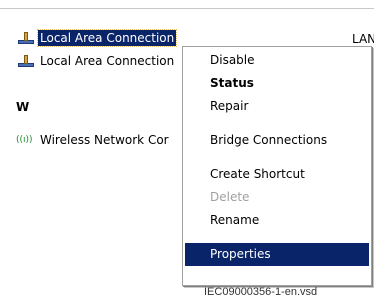 Image resolution: width=374 pixels, height=308 pixels. What do you see at coordinates (24, 140) in the screenshot?
I see `wireless-connection-icon: ((ı))` at bounding box center [24, 140].